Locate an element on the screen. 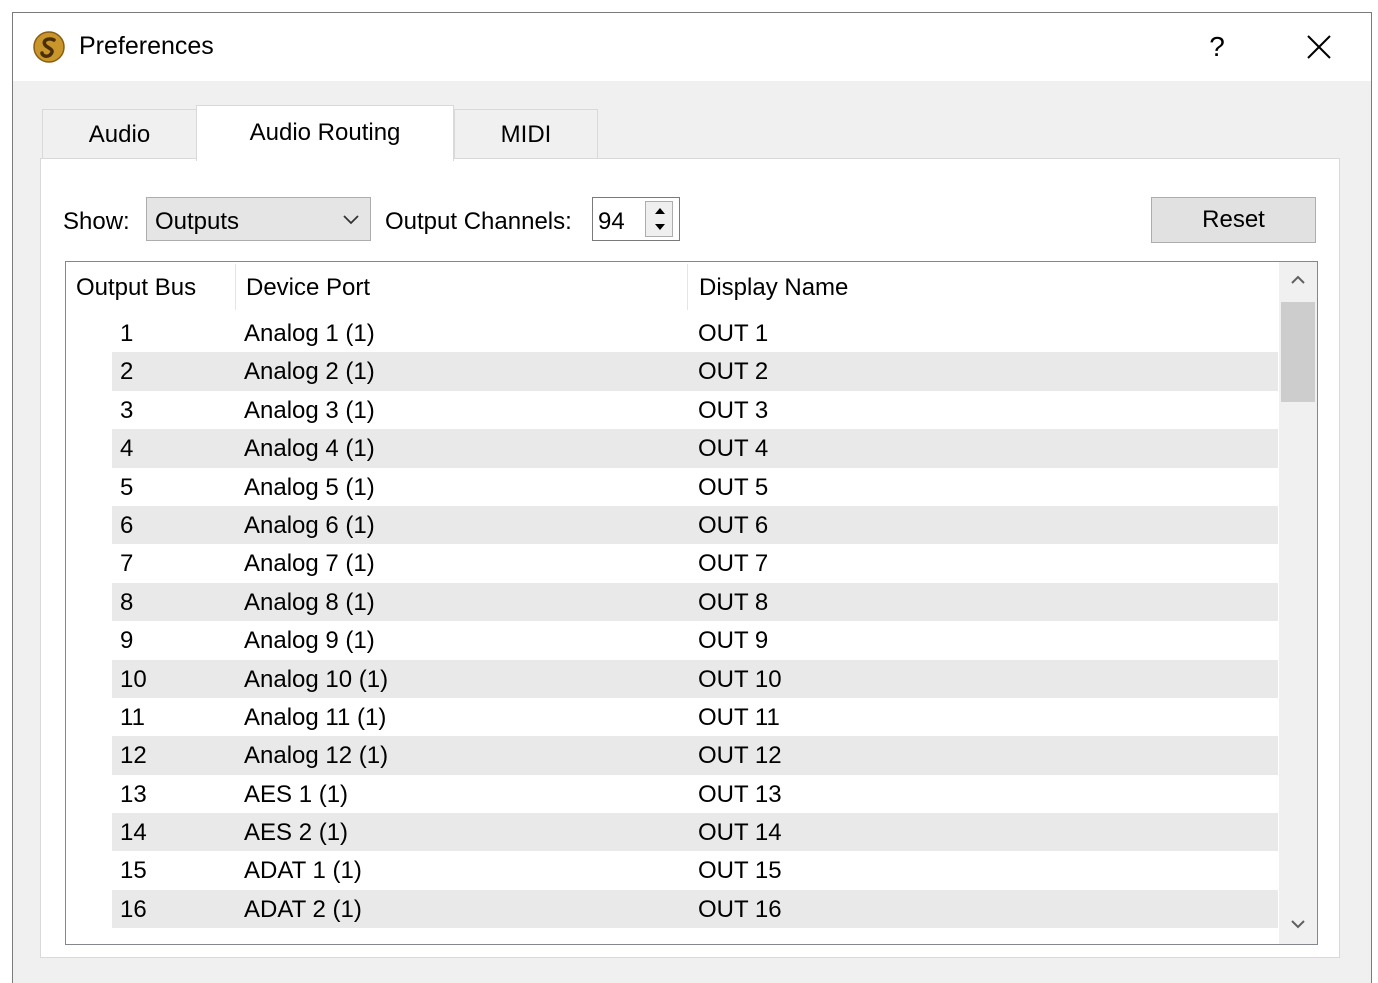  table-row: 5 Analog 5 (1) OUT 5 is located at coordinates (672, 487).